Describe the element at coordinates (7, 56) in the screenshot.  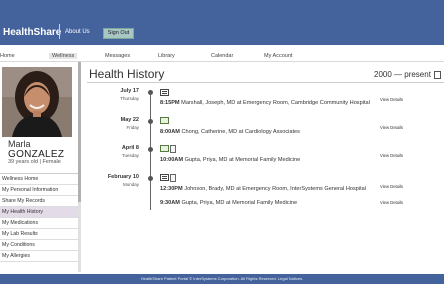
I see `nav-home: Home` at that location.